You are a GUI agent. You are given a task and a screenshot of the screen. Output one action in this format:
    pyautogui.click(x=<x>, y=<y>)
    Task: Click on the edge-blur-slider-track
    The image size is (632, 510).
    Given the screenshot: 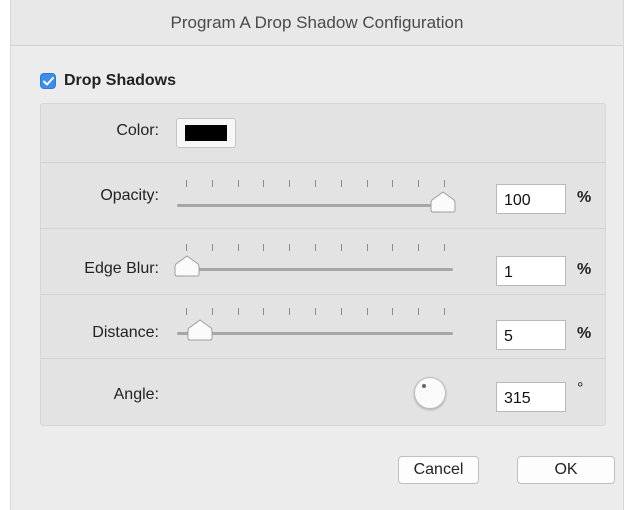 What is the action you would take?
    pyautogui.click(x=315, y=269)
    